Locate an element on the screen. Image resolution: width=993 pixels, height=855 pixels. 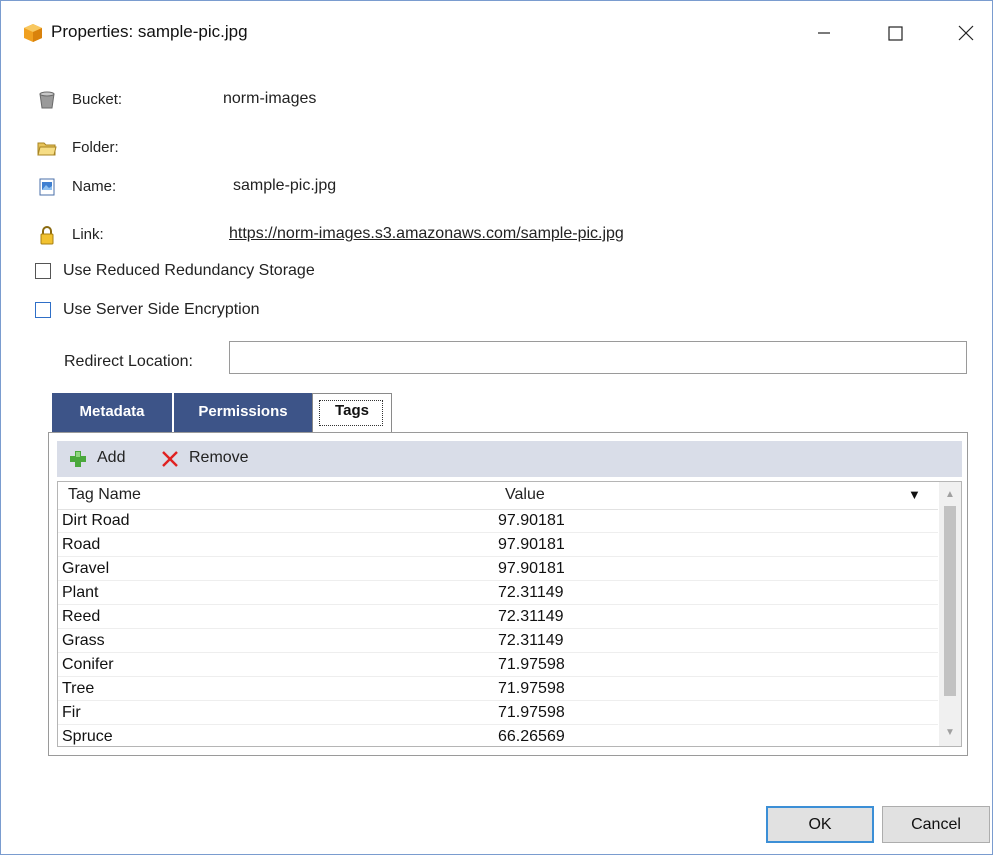
tab-tags: Tags is located at coordinates (352, 413).